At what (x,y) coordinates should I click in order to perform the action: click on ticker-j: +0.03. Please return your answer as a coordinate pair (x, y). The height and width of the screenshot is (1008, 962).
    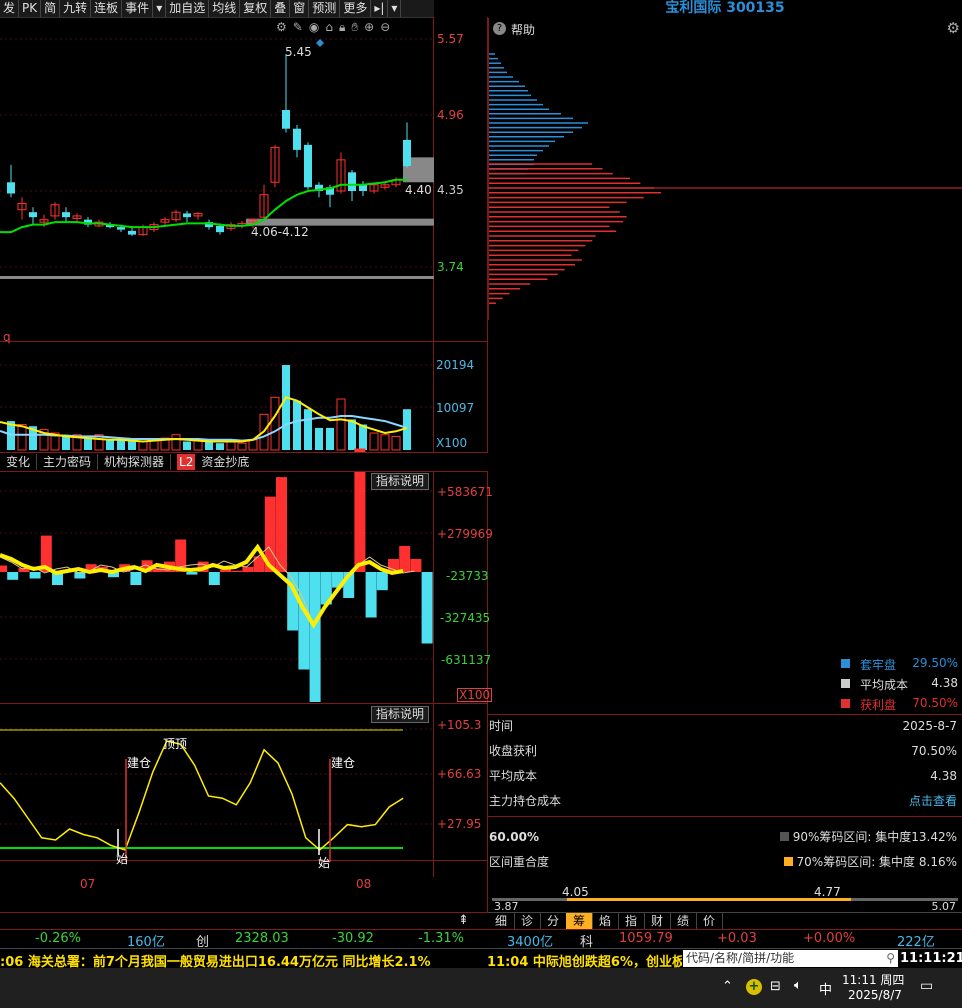
    Looking at the image, I should click on (737, 938).